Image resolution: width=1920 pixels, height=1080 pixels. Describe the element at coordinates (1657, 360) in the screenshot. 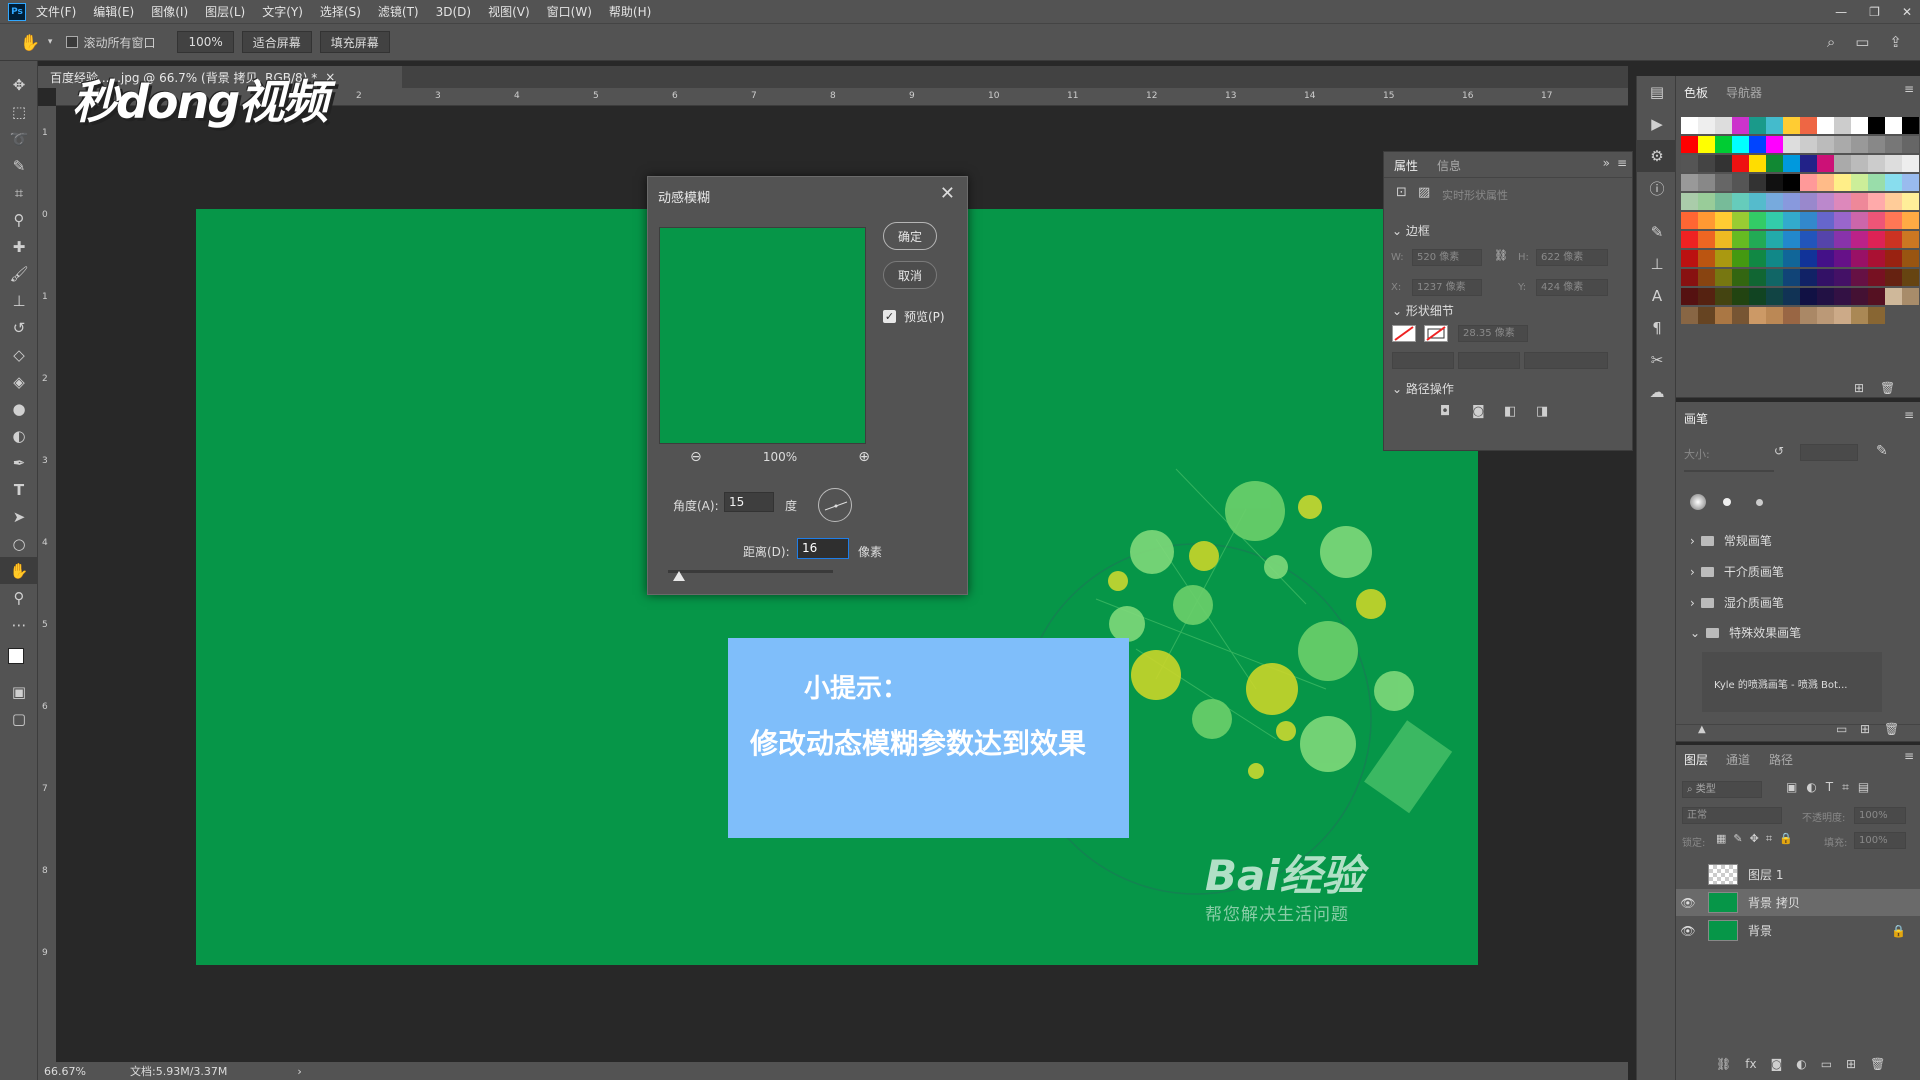

I see `tools-scissor-icon: ✂` at that location.